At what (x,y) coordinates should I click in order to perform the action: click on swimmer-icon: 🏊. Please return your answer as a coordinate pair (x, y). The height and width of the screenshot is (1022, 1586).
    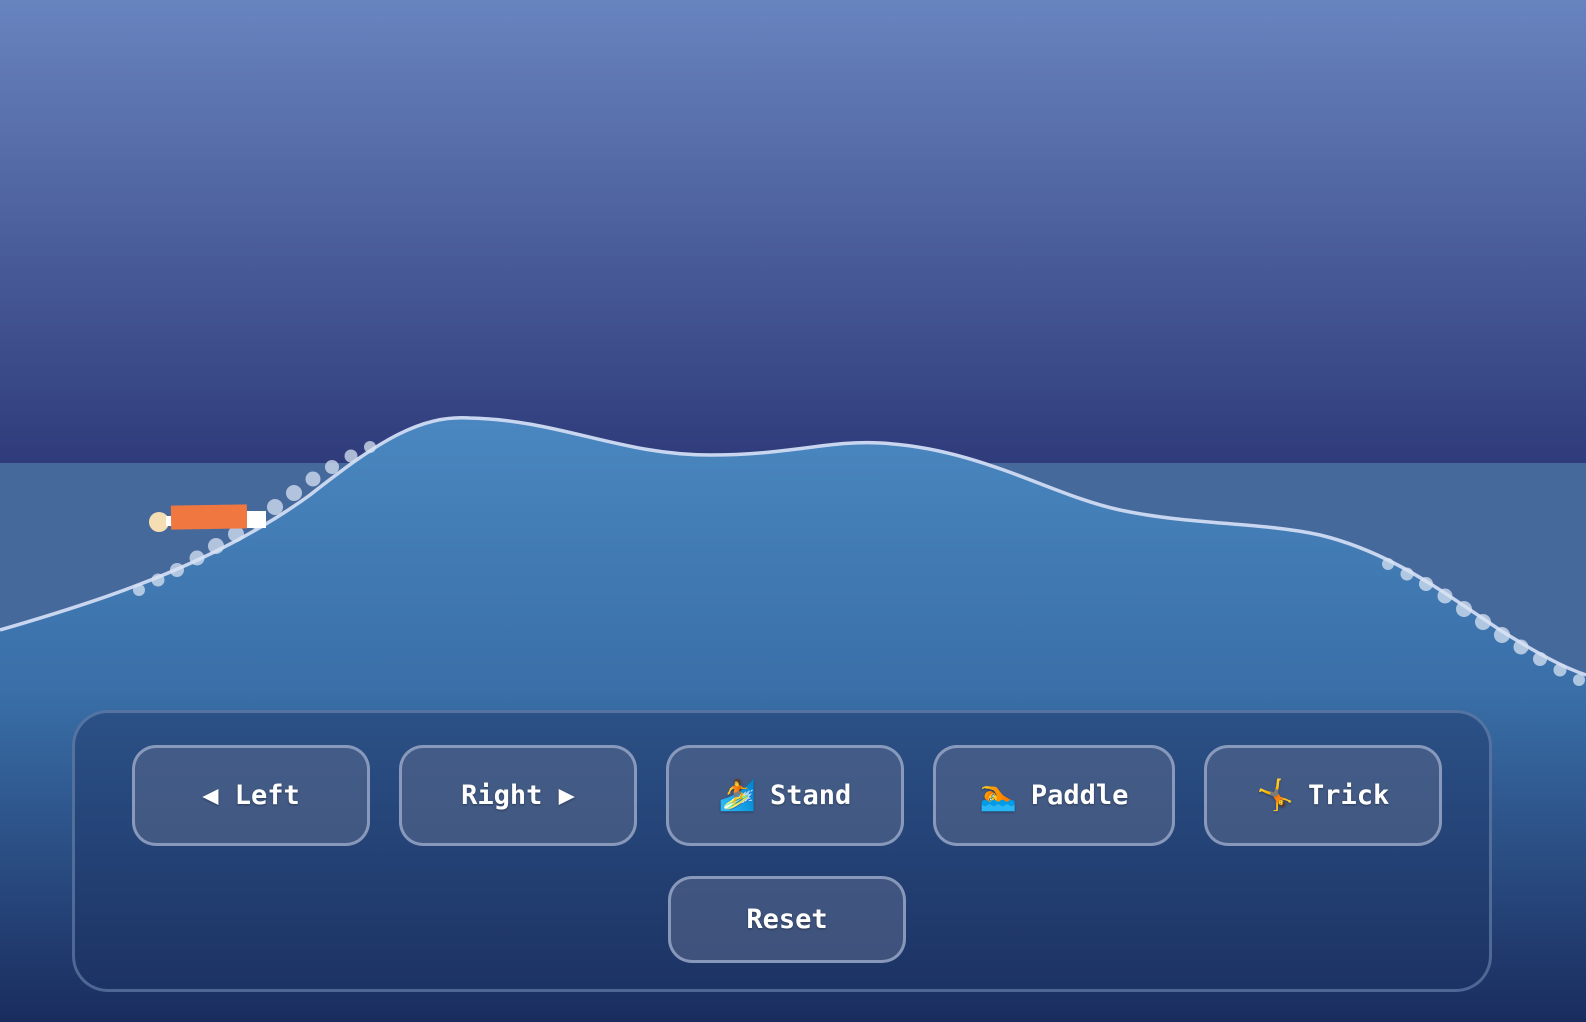
    Looking at the image, I should click on (998, 795).